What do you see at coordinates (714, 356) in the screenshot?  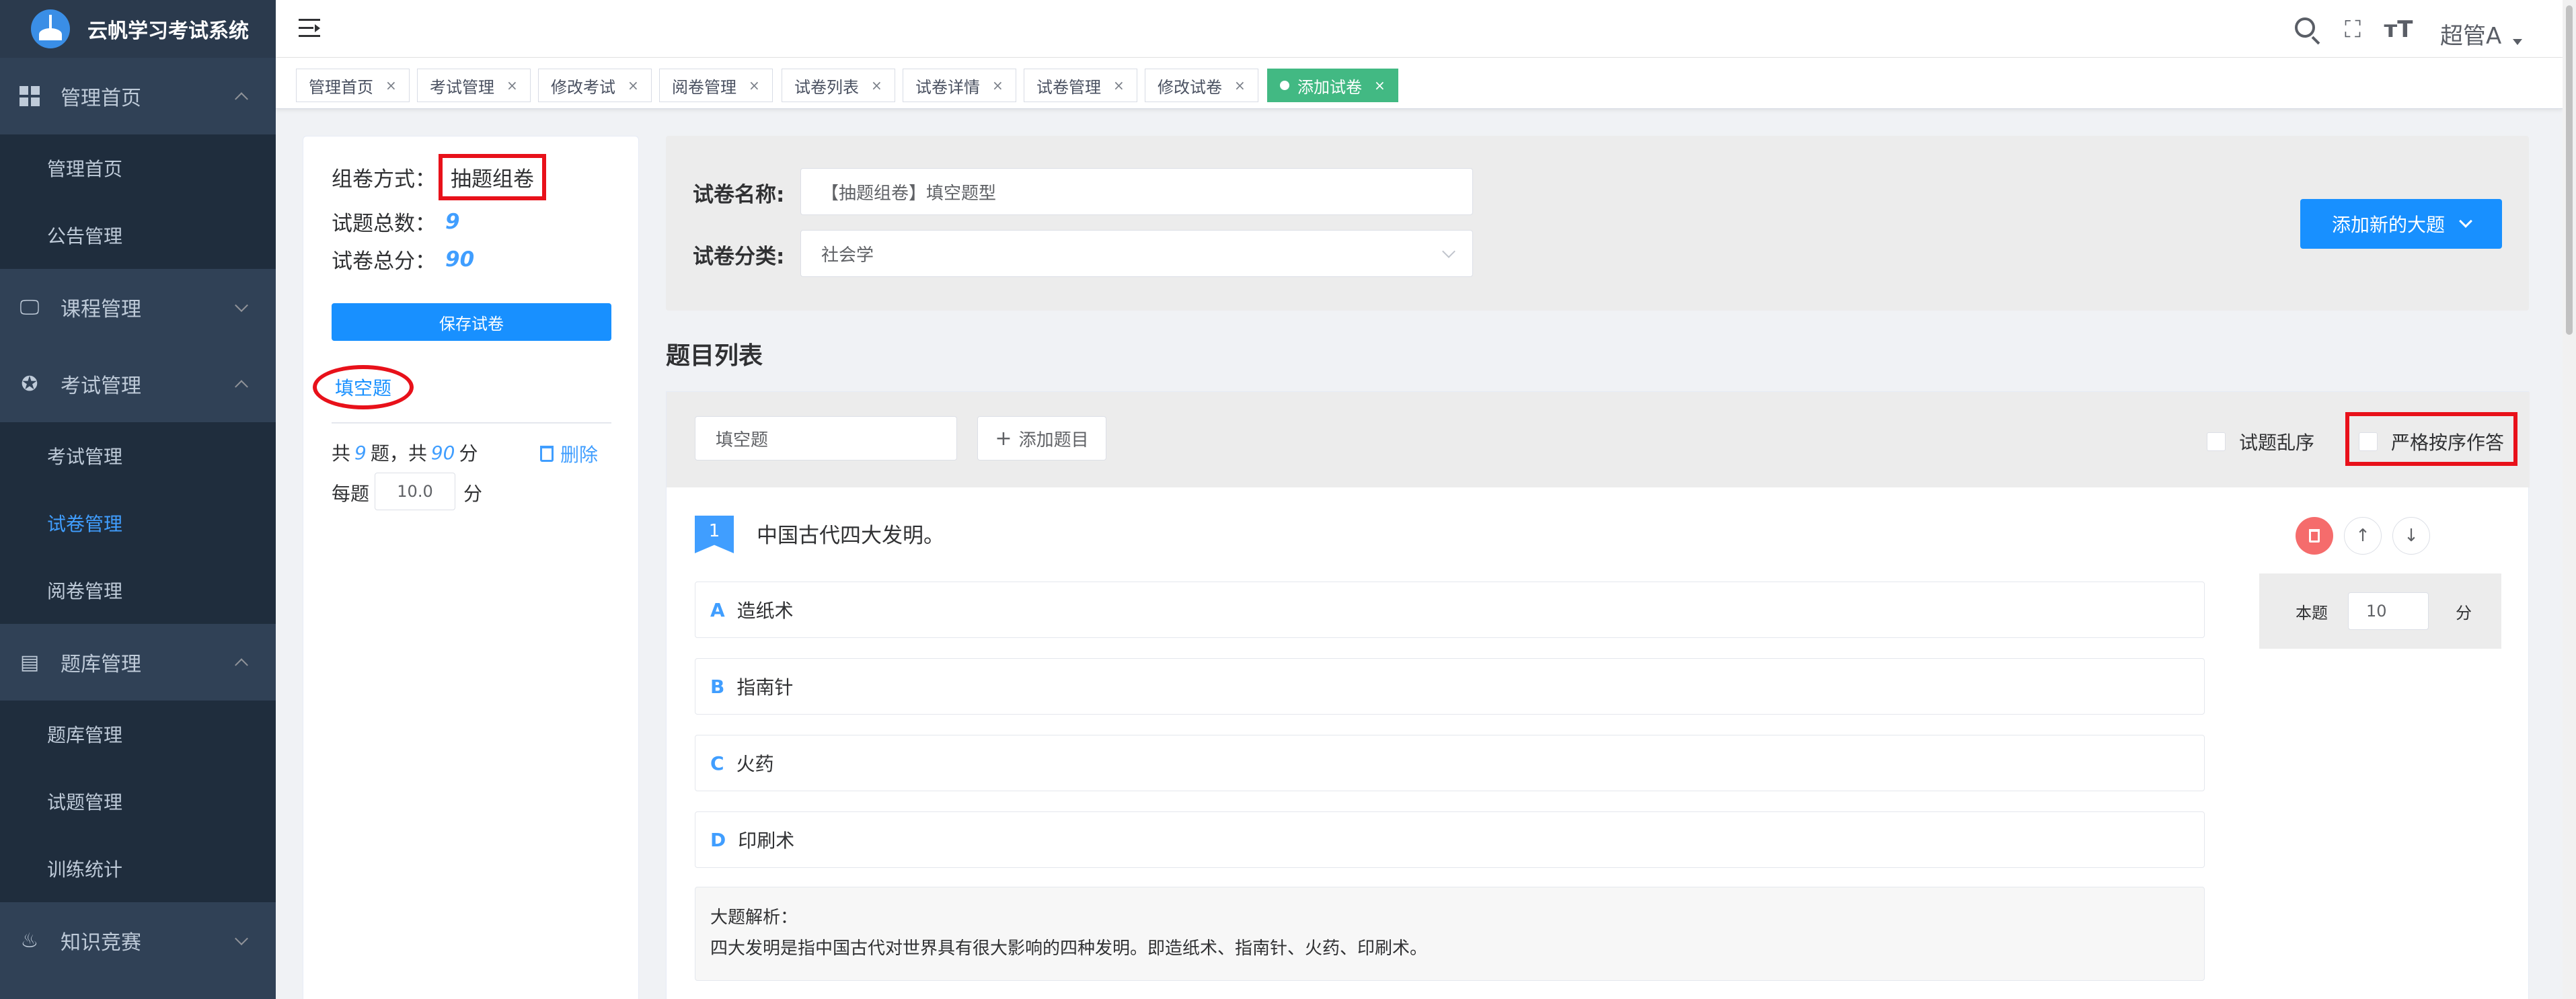 I see `section-title: 题目列表` at bounding box center [714, 356].